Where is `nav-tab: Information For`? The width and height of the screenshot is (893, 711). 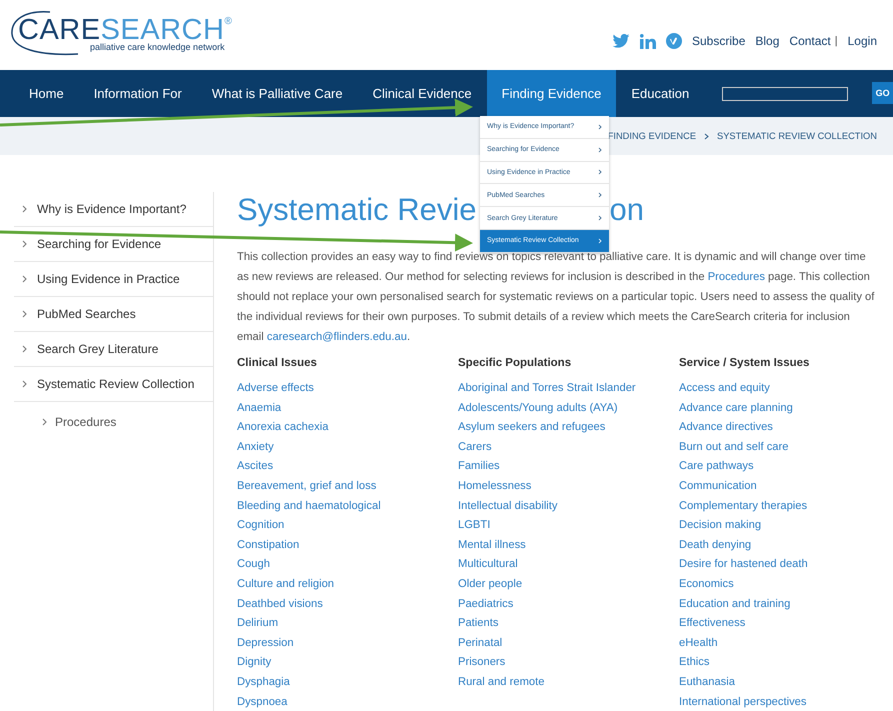 nav-tab: Information For is located at coordinates (137, 93).